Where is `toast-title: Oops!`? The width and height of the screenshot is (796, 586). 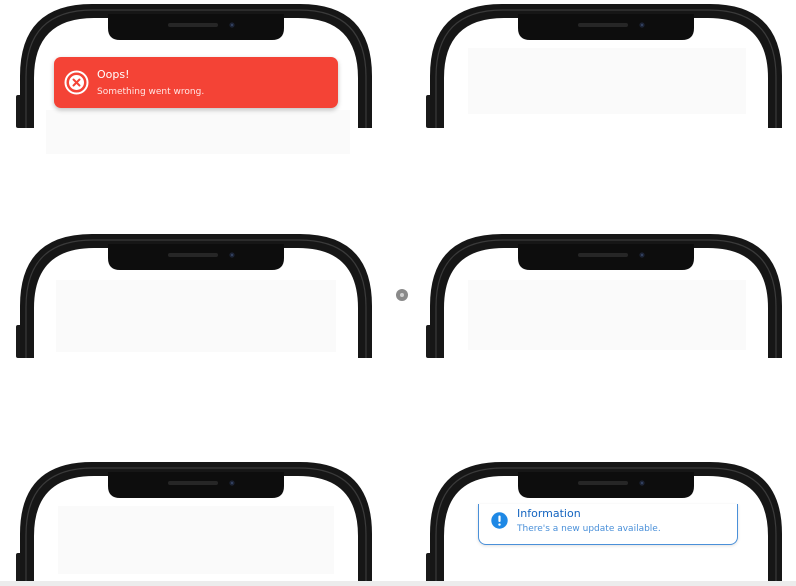
toast-title: Oops! is located at coordinates (113, 74).